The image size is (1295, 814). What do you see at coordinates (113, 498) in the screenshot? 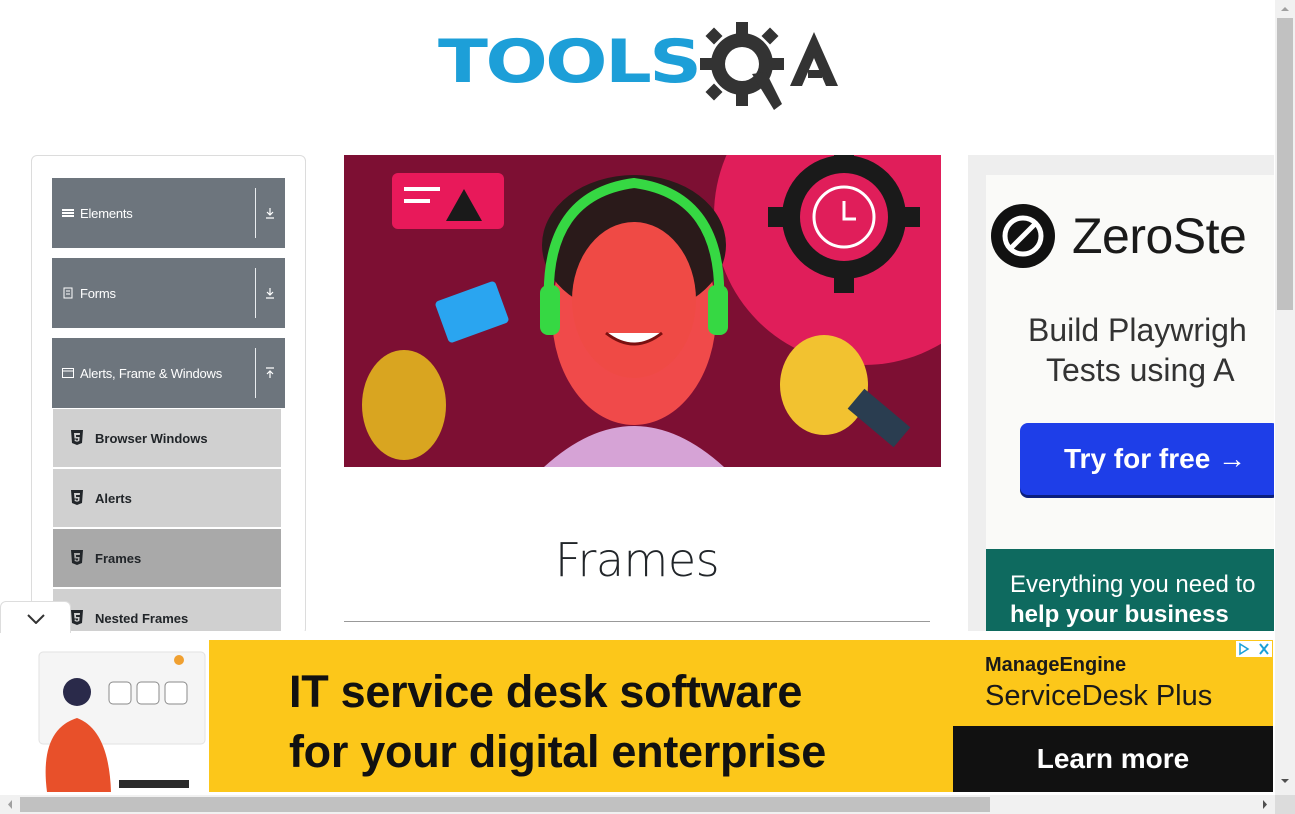
I see `sidebar-item-label: Alerts` at bounding box center [113, 498].